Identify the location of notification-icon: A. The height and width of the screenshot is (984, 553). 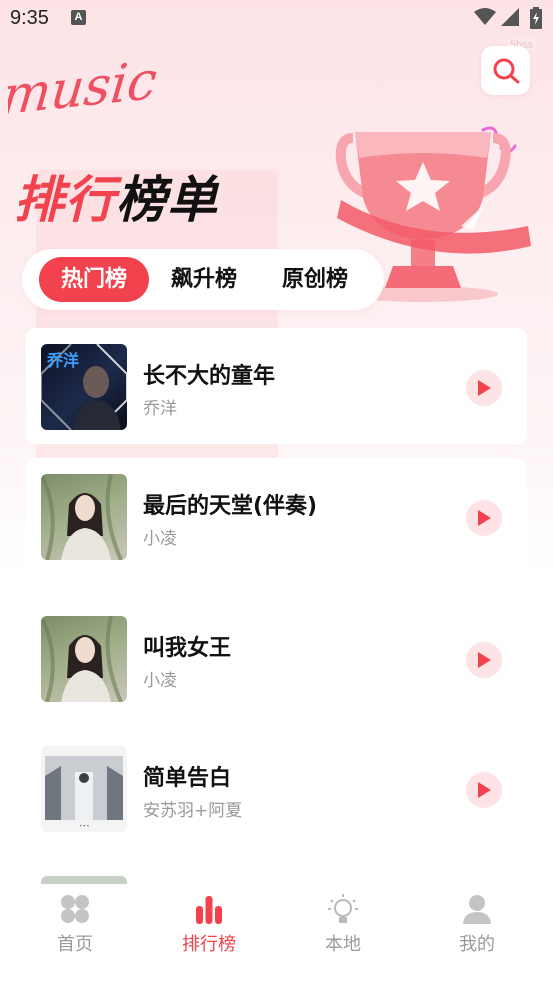
(78, 17).